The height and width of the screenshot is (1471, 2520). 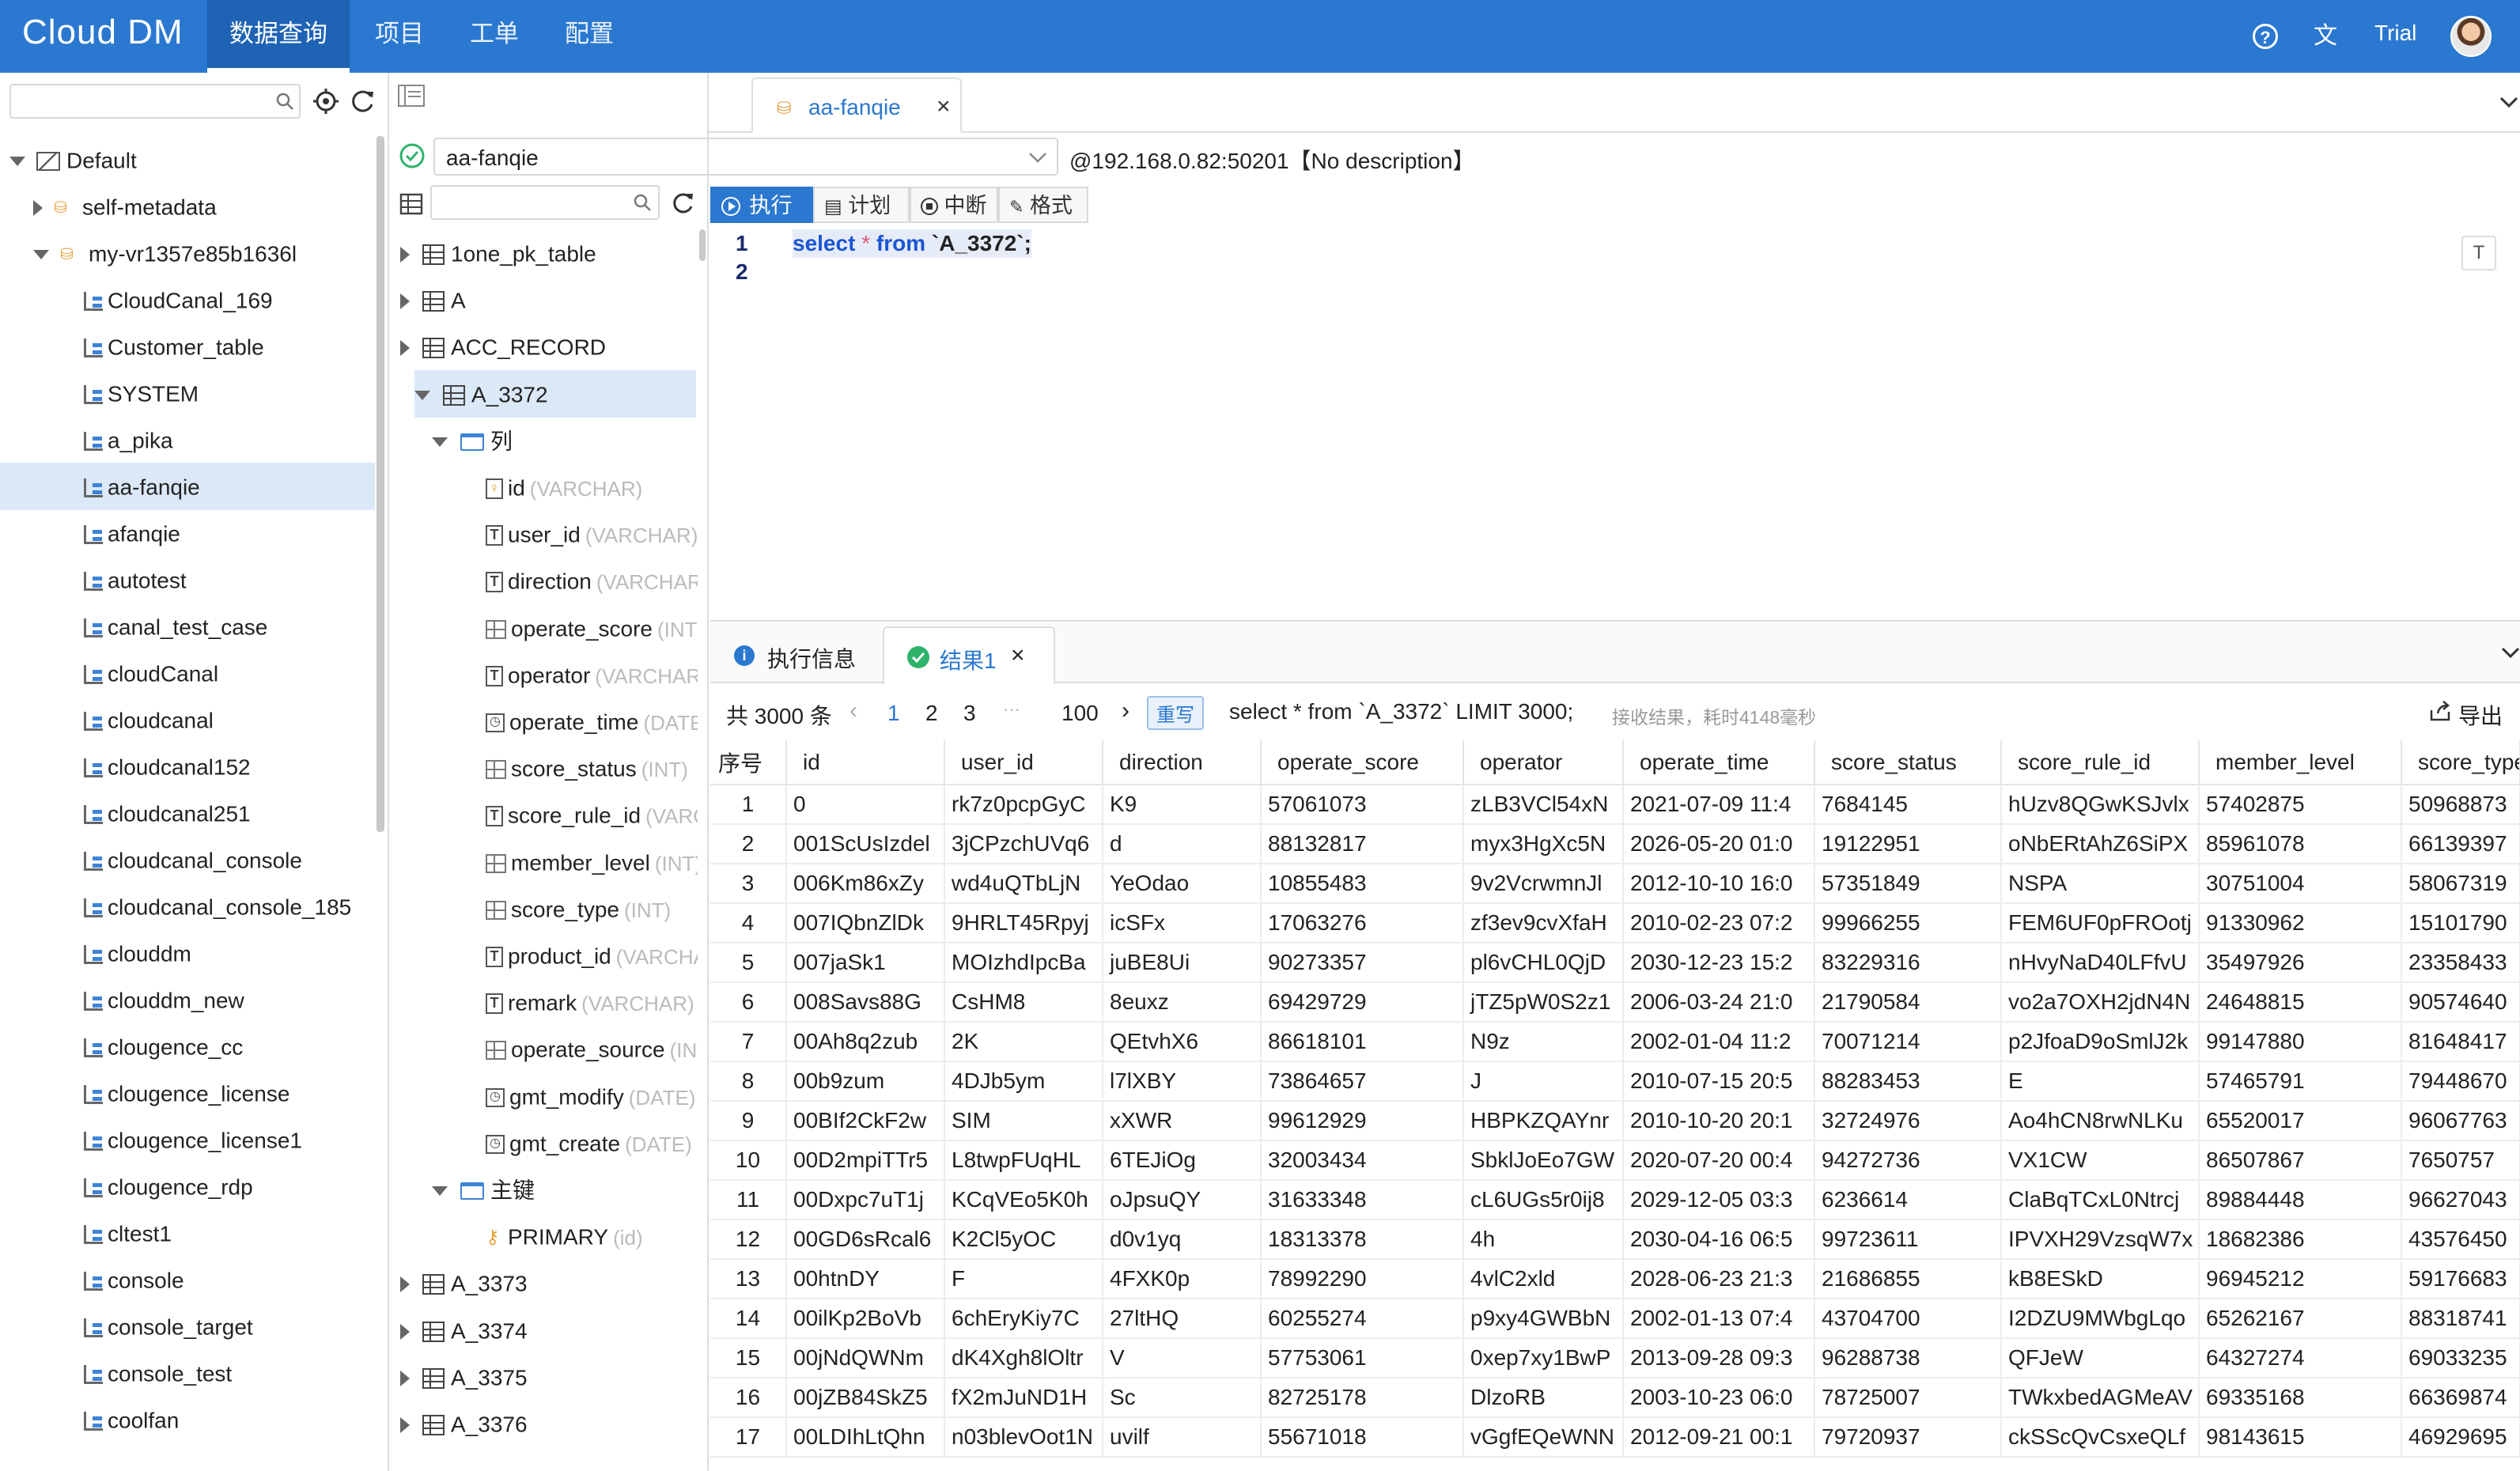 I want to click on schema-item: clougence_license, so click(x=187, y=1093).